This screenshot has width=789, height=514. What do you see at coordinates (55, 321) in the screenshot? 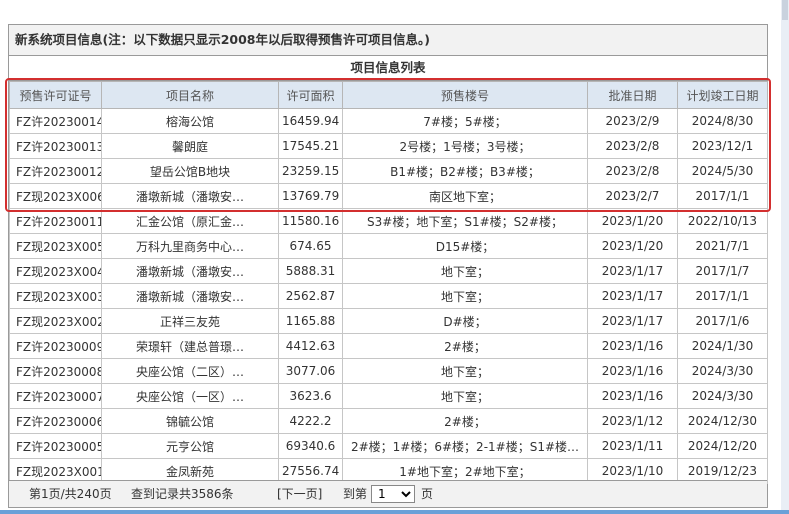
I see `permit-no-cell: FZ现2023X002` at bounding box center [55, 321].